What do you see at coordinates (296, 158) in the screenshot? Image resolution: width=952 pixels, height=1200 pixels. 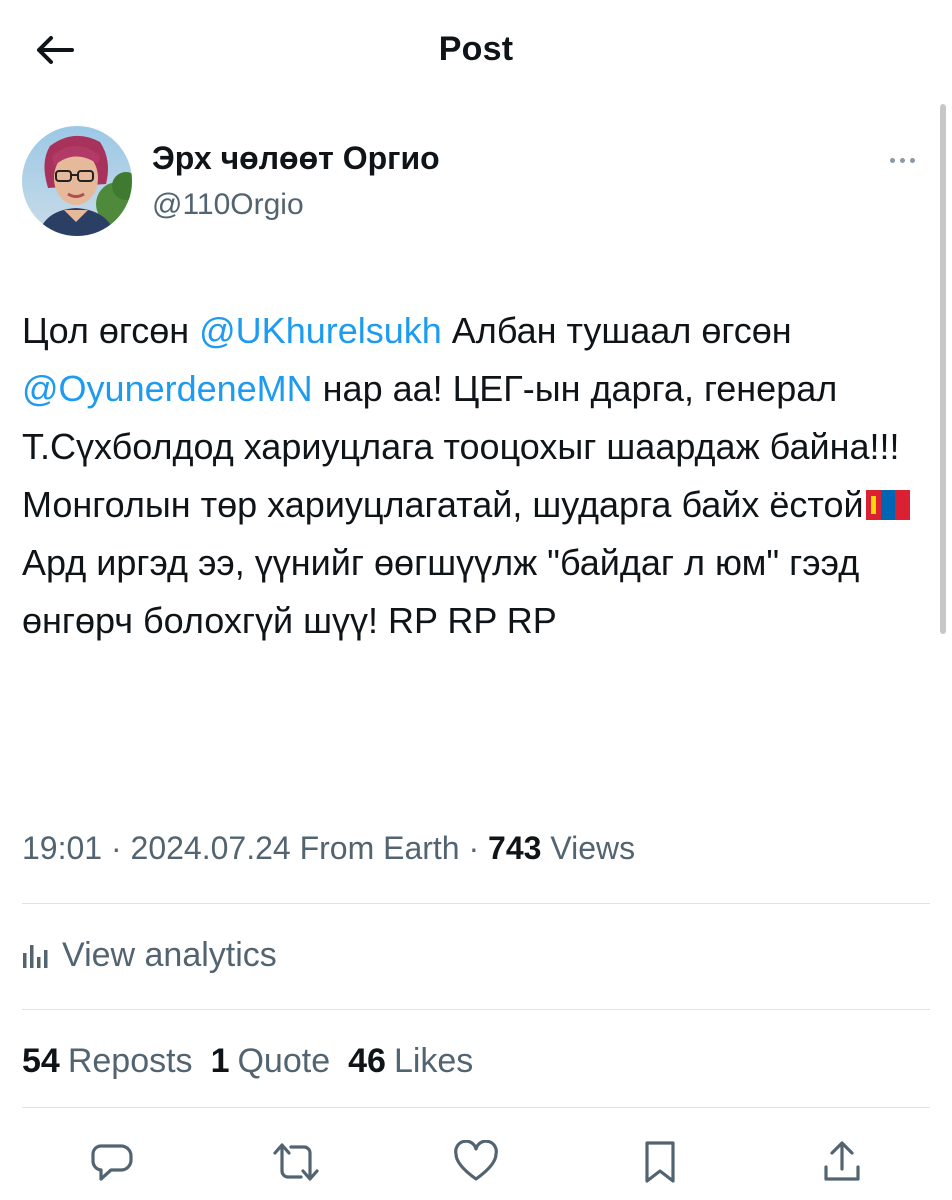 I see `author-display-name: Эрх чөлөөт Оргио` at bounding box center [296, 158].